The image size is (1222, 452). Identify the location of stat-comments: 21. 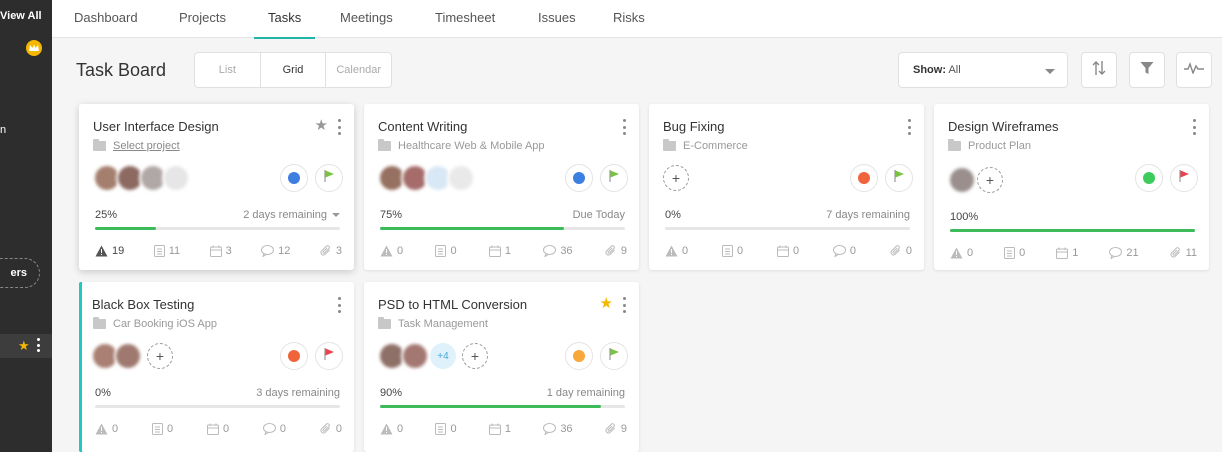
(1124, 253).